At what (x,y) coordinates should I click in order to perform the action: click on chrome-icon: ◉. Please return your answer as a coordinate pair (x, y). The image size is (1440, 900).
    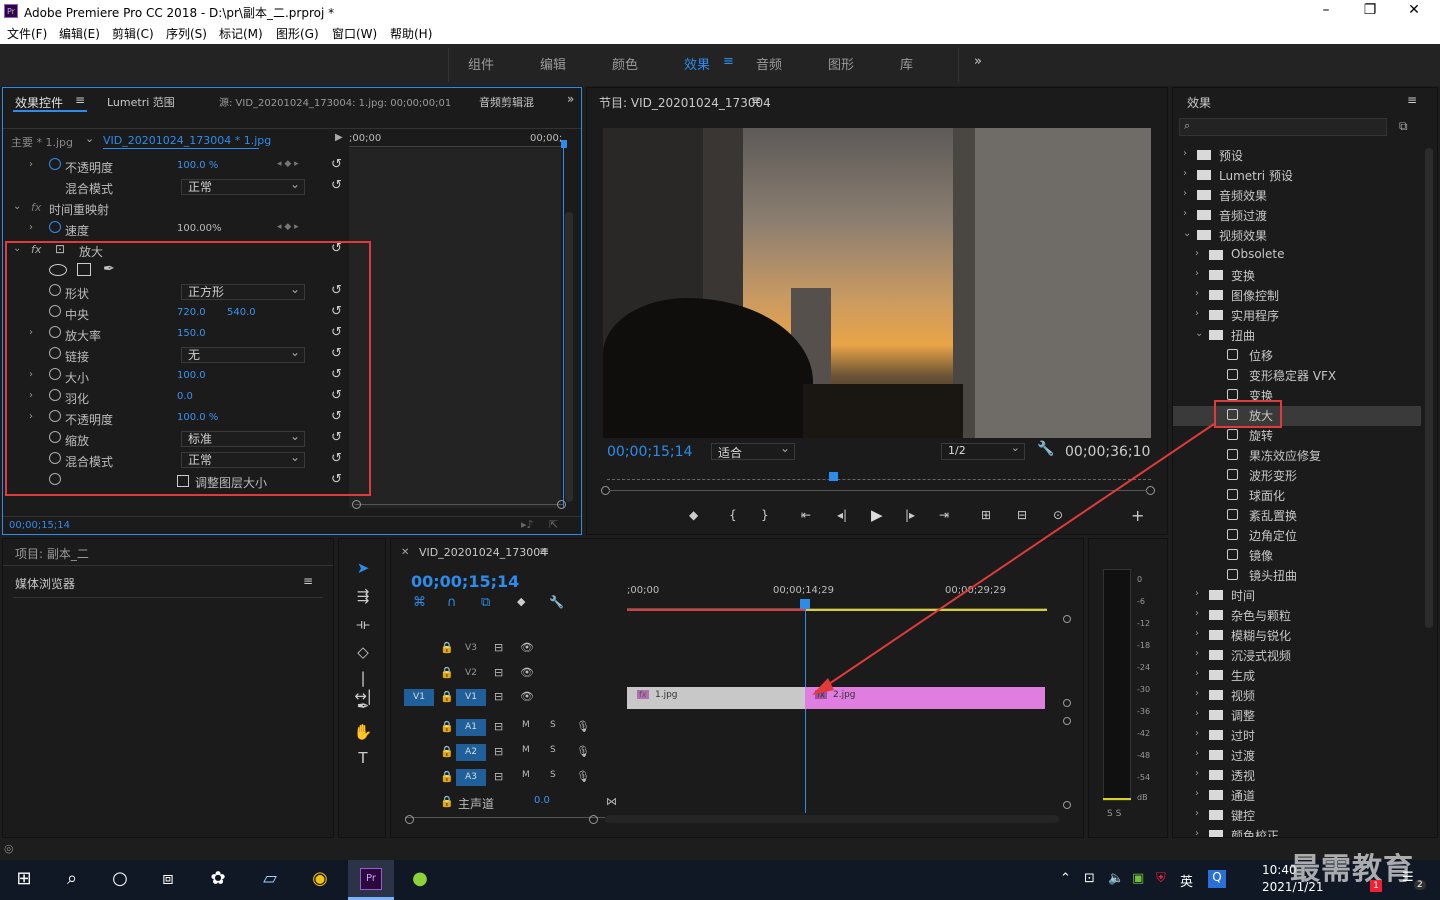
    Looking at the image, I should click on (320, 881).